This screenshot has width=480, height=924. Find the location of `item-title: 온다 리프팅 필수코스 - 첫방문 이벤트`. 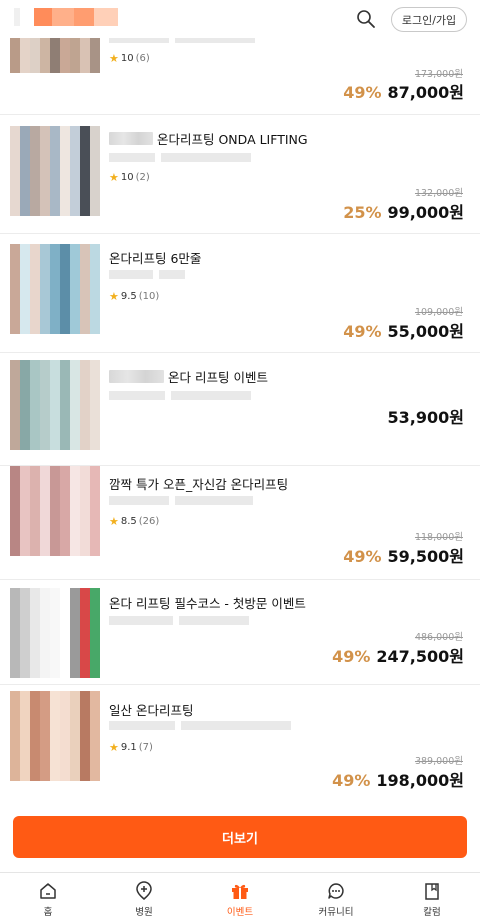

item-title: 온다 리프팅 필수코스 - 첫방문 이벤트 is located at coordinates (207, 603).